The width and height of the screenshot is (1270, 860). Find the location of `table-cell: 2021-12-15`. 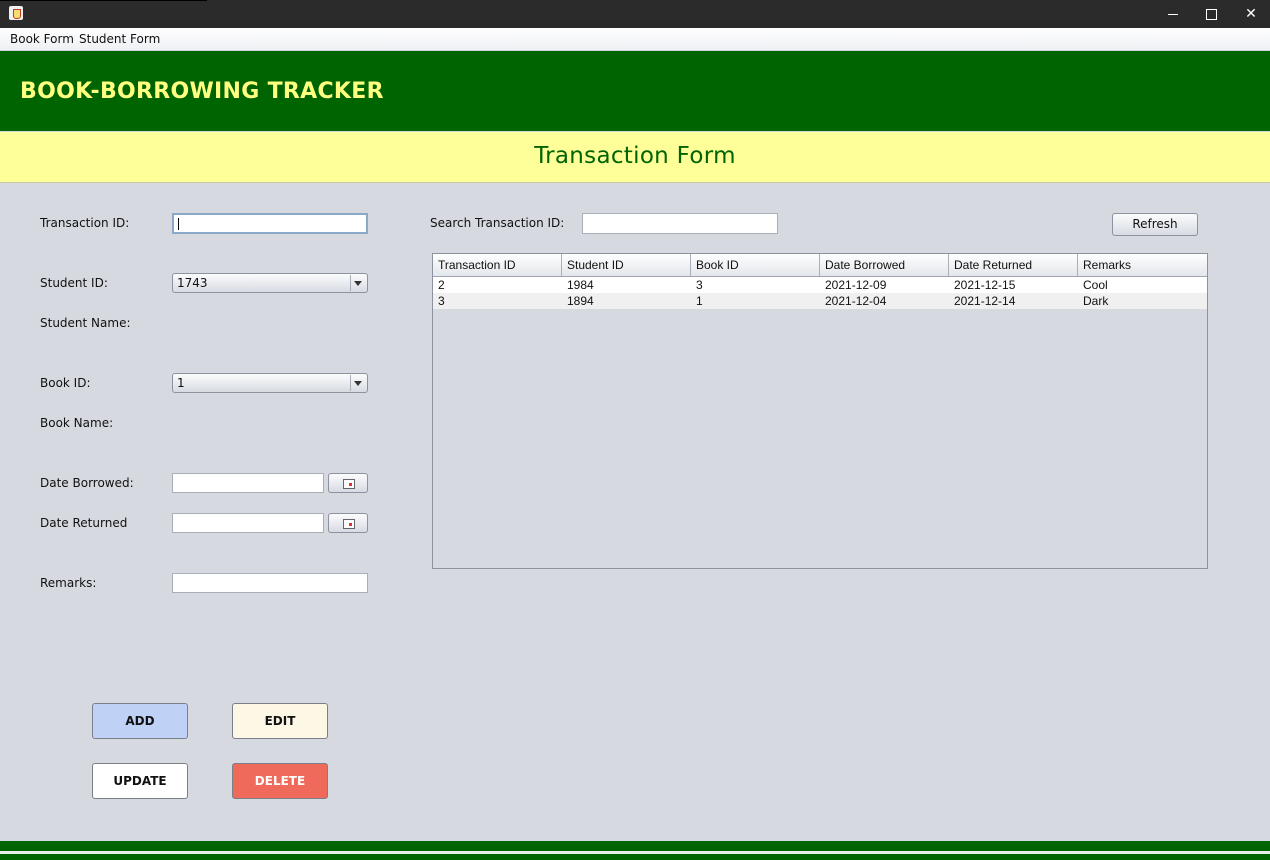

table-cell: 2021-12-15 is located at coordinates (985, 285).